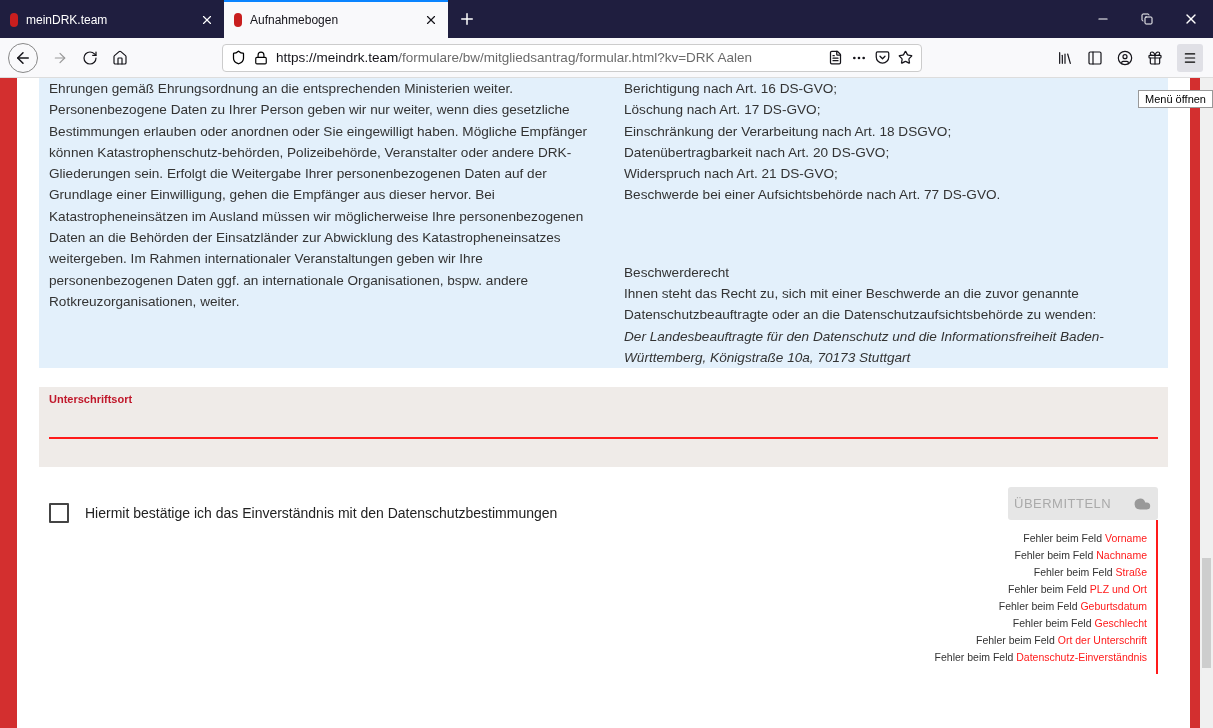  What do you see at coordinates (864, 347) in the screenshot?
I see `authority-address: Der Landesbeauftragte für den Datenschutz und die Informationsfreiheit Baden-Württemberg, Königstraße 10a, 70173 Stuttgart` at bounding box center [864, 347].